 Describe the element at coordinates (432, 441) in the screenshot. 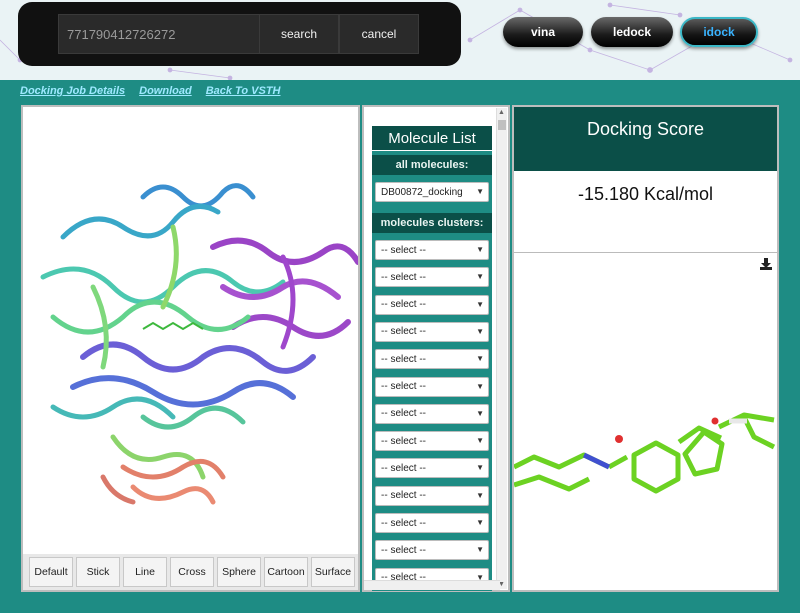

I see `cluster-select-8: -- select -- ▼` at that location.